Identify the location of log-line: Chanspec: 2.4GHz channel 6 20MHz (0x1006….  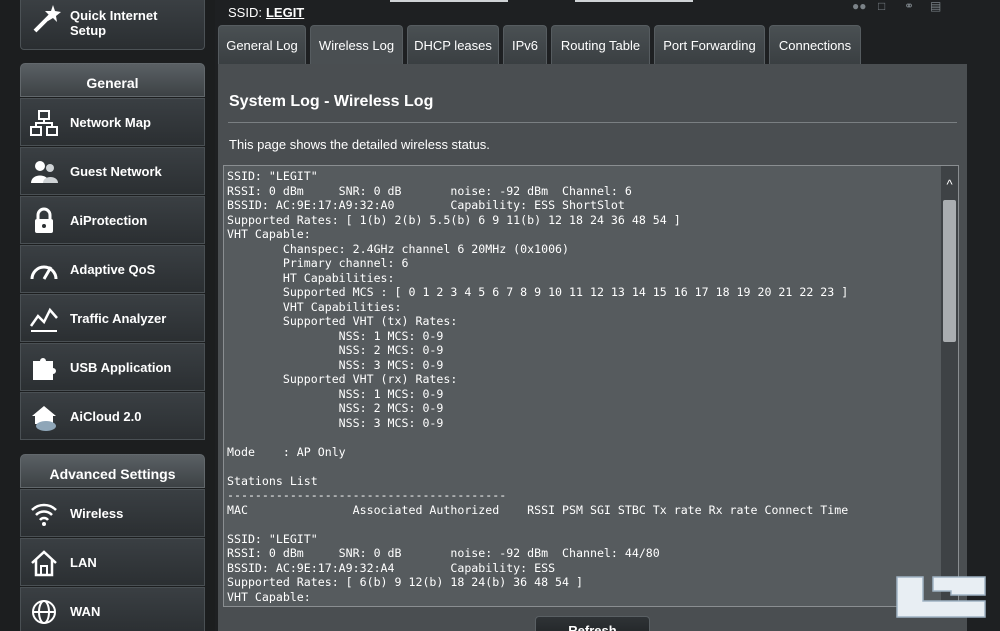
(398, 248).